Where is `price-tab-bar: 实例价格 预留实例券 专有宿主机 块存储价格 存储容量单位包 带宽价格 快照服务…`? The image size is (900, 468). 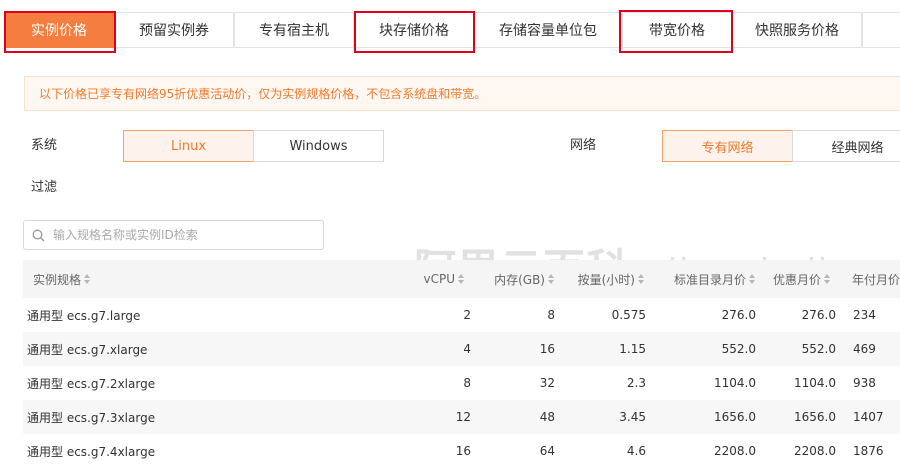
price-tab-bar: 实例价格 预留实例券 专有宿主机 块存储价格 存储容量单位包 带宽价格 快照服务… is located at coordinates (450, 30).